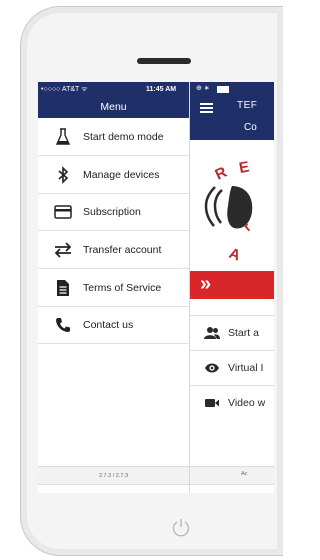 The height and width of the screenshot is (560, 320). Describe the element at coordinates (63, 325) in the screenshot. I see `phone-icon` at that location.